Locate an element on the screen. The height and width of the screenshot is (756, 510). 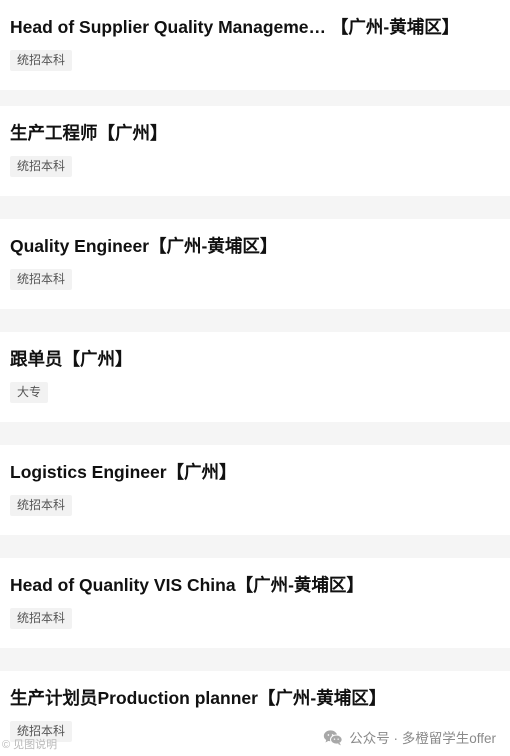
job-title: Head of Quanlity VIS China【广州-黄埔区】 is located at coordinates (187, 585).